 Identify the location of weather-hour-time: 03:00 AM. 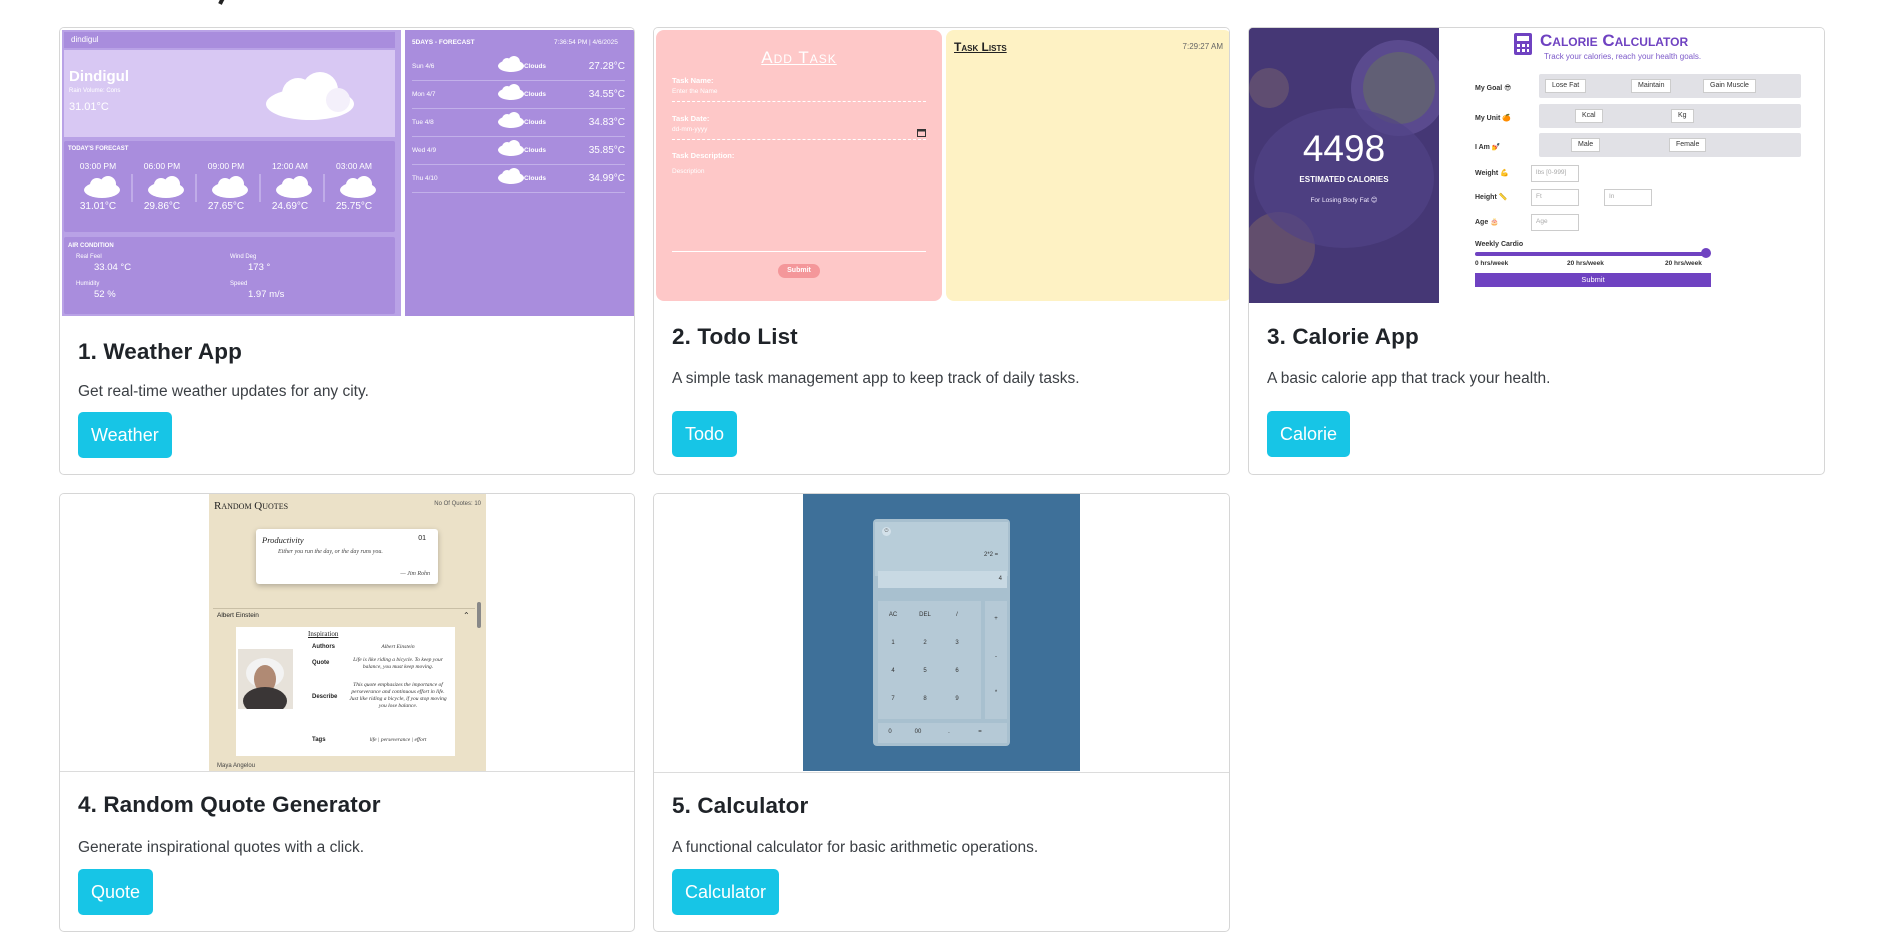
(354, 166).